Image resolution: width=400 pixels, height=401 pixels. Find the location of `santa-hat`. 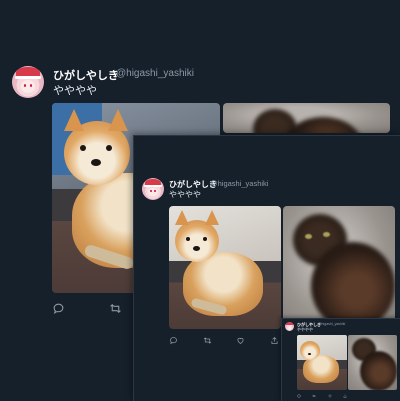

santa-hat is located at coordinates (289, 324).